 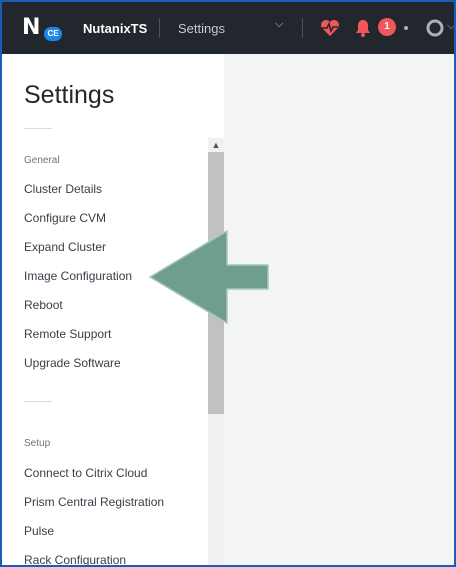 What do you see at coordinates (72, 363) in the screenshot?
I see `nav-item-upgrade-software: Upgrade Software` at bounding box center [72, 363].